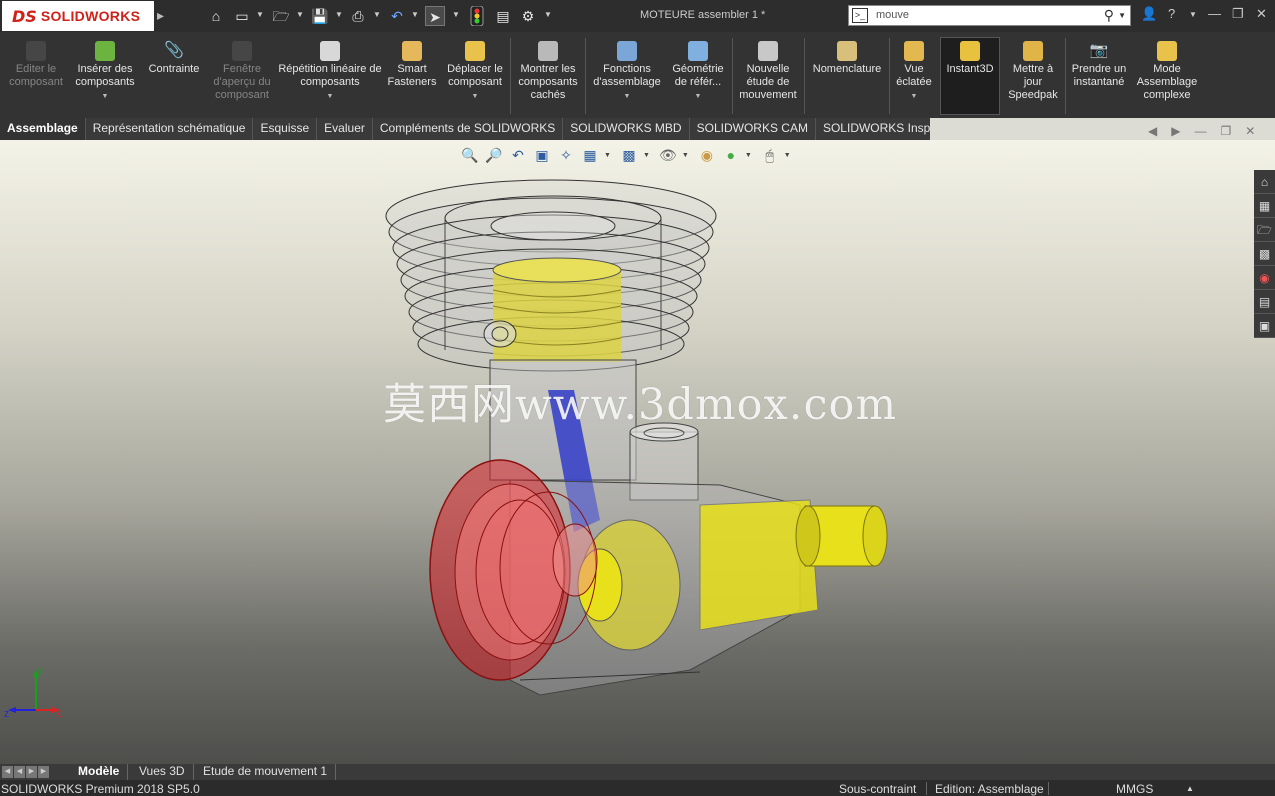 The width and height of the screenshot is (1275, 796). Describe the element at coordinates (590, 155) in the screenshot. I see `view-orientation-icon: ▦` at that location.